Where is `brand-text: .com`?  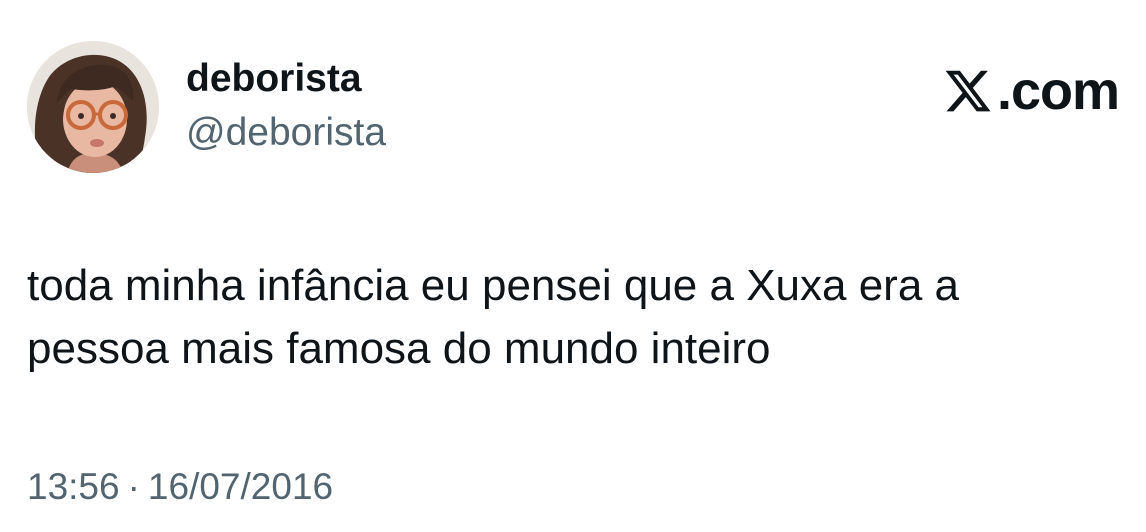
brand-text: .com is located at coordinates (1058, 91).